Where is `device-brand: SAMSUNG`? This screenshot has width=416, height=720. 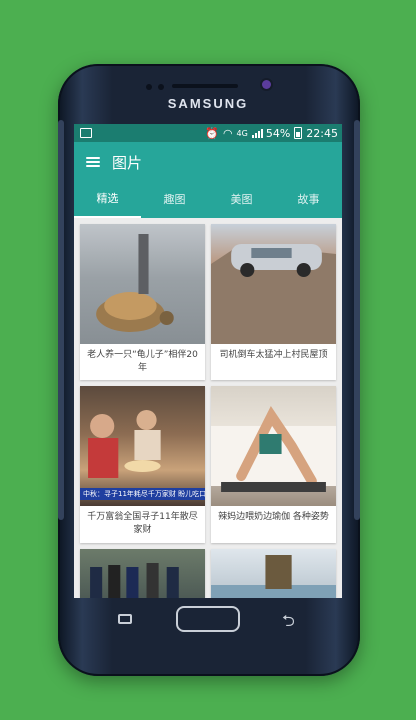
device-brand: SAMSUNG is located at coordinates (208, 103).